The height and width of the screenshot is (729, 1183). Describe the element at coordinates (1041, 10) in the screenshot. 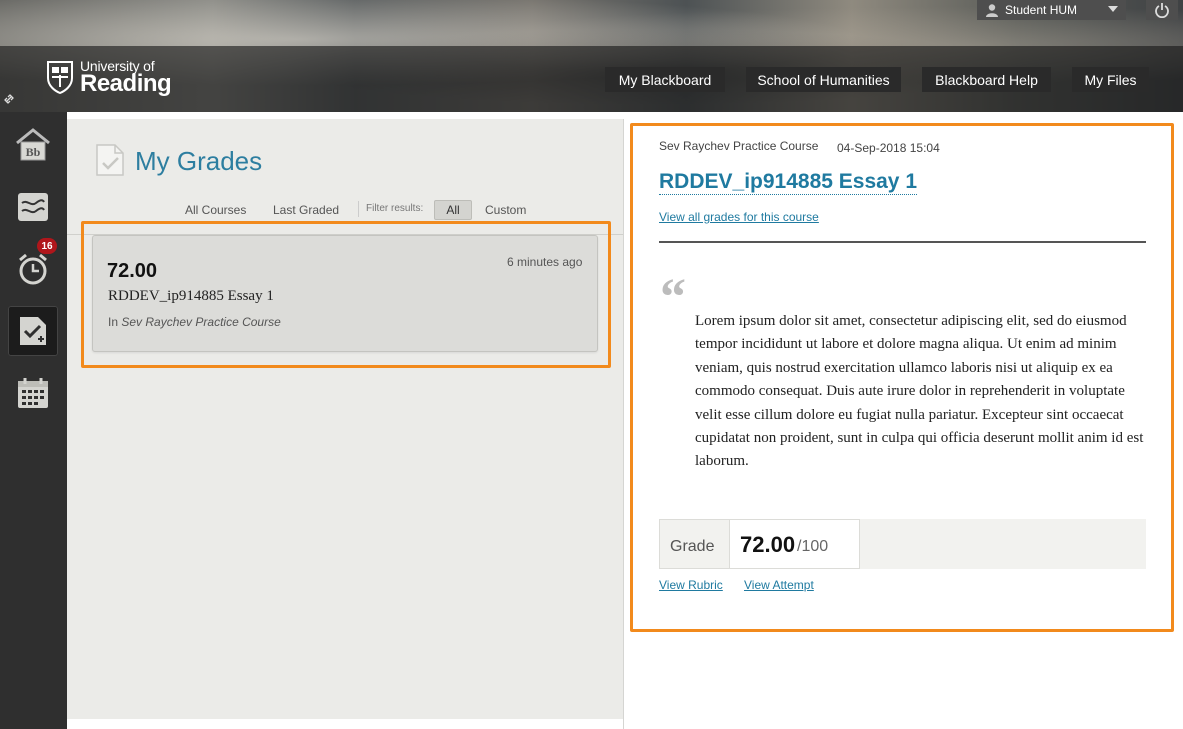

I see `user-name: Student HUM` at that location.